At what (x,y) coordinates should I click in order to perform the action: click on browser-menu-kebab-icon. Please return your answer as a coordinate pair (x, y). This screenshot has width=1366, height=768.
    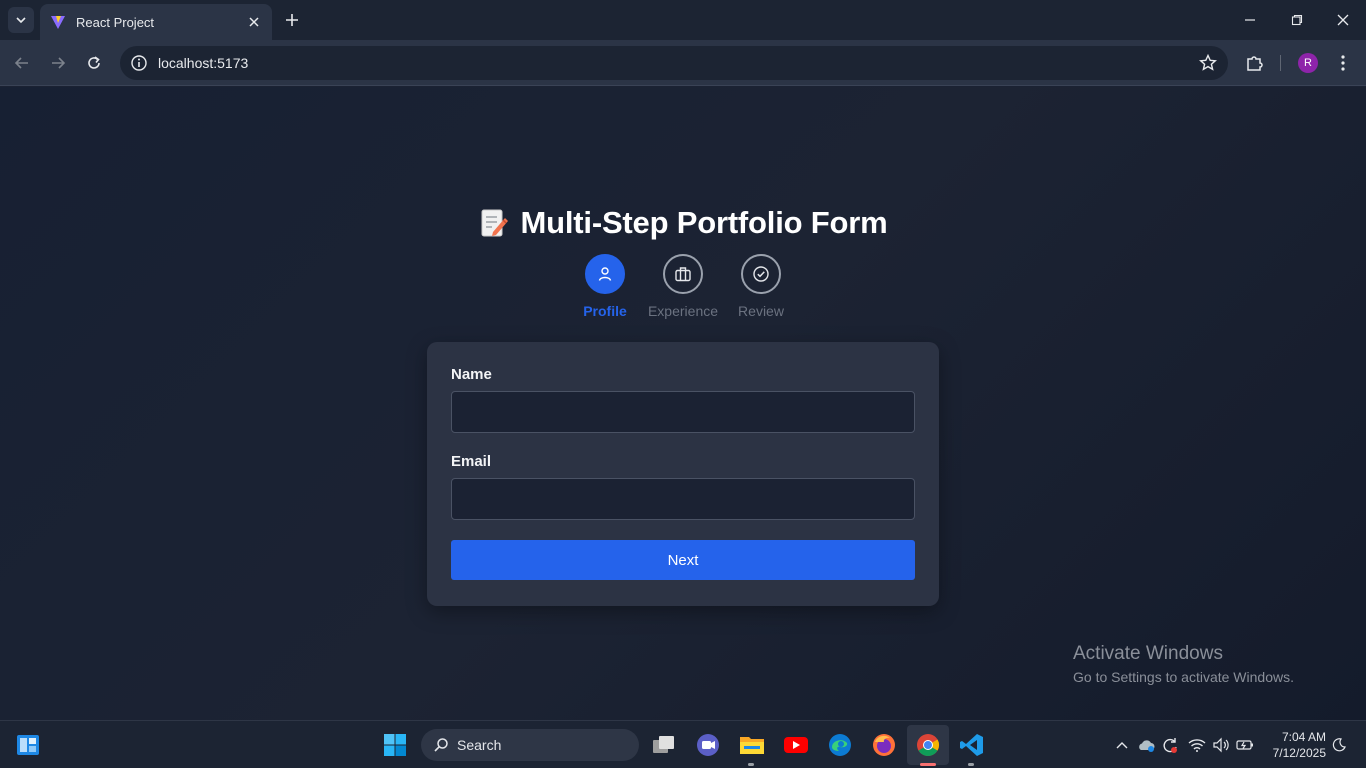
    Looking at the image, I should click on (1343, 63).